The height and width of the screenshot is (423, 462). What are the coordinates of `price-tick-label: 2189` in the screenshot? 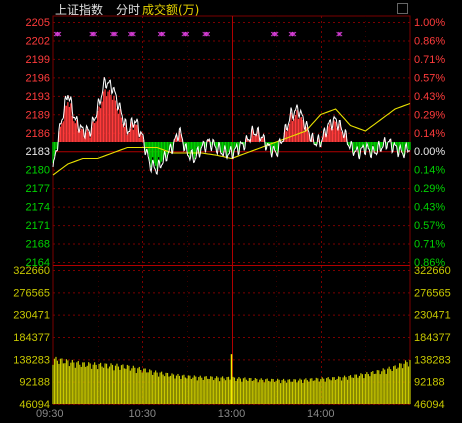 It's located at (38, 115).